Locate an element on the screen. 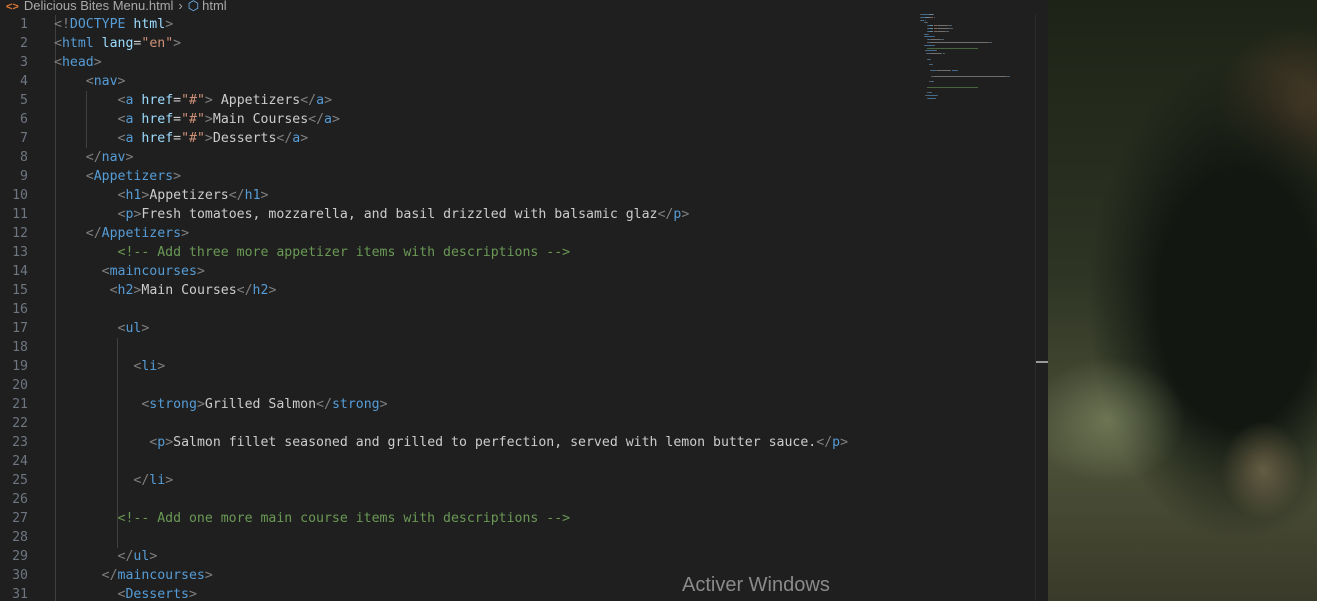 This screenshot has width=1317, height=601. code-line: 29 </ul> is located at coordinates (524, 556).